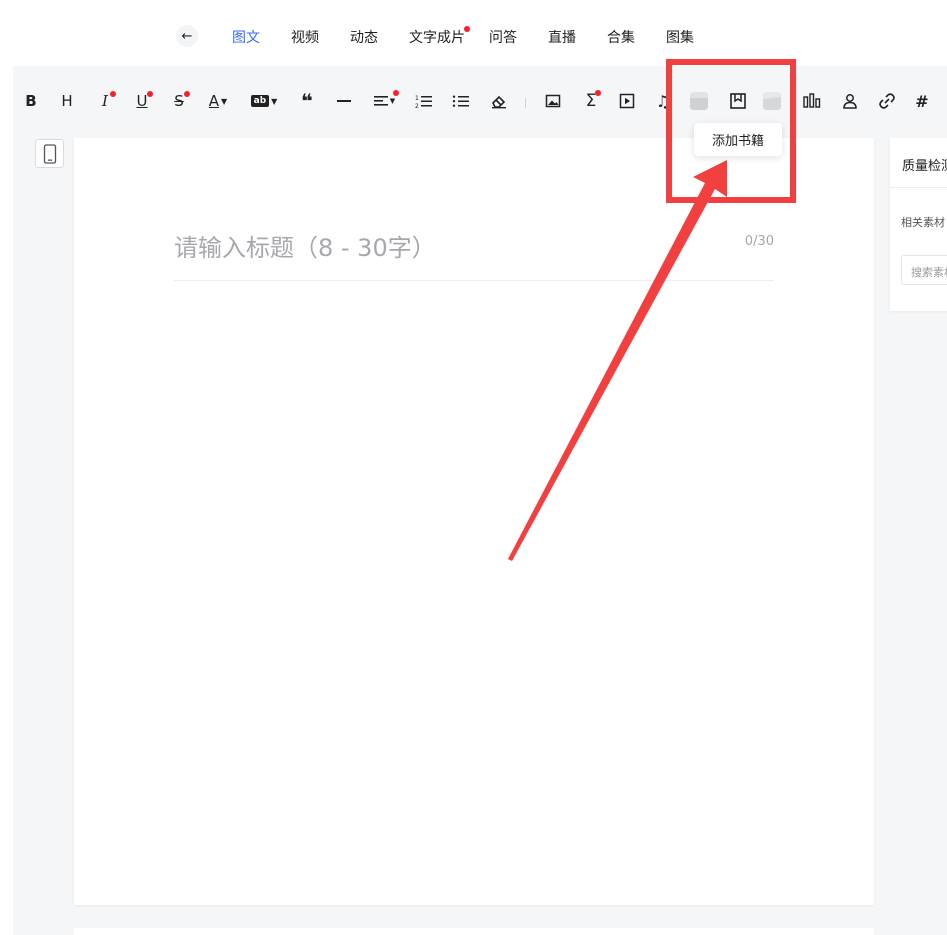 The width and height of the screenshot is (947, 935). What do you see at coordinates (417, 106) in the screenshot?
I see `svg-text: 2` at bounding box center [417, 106].